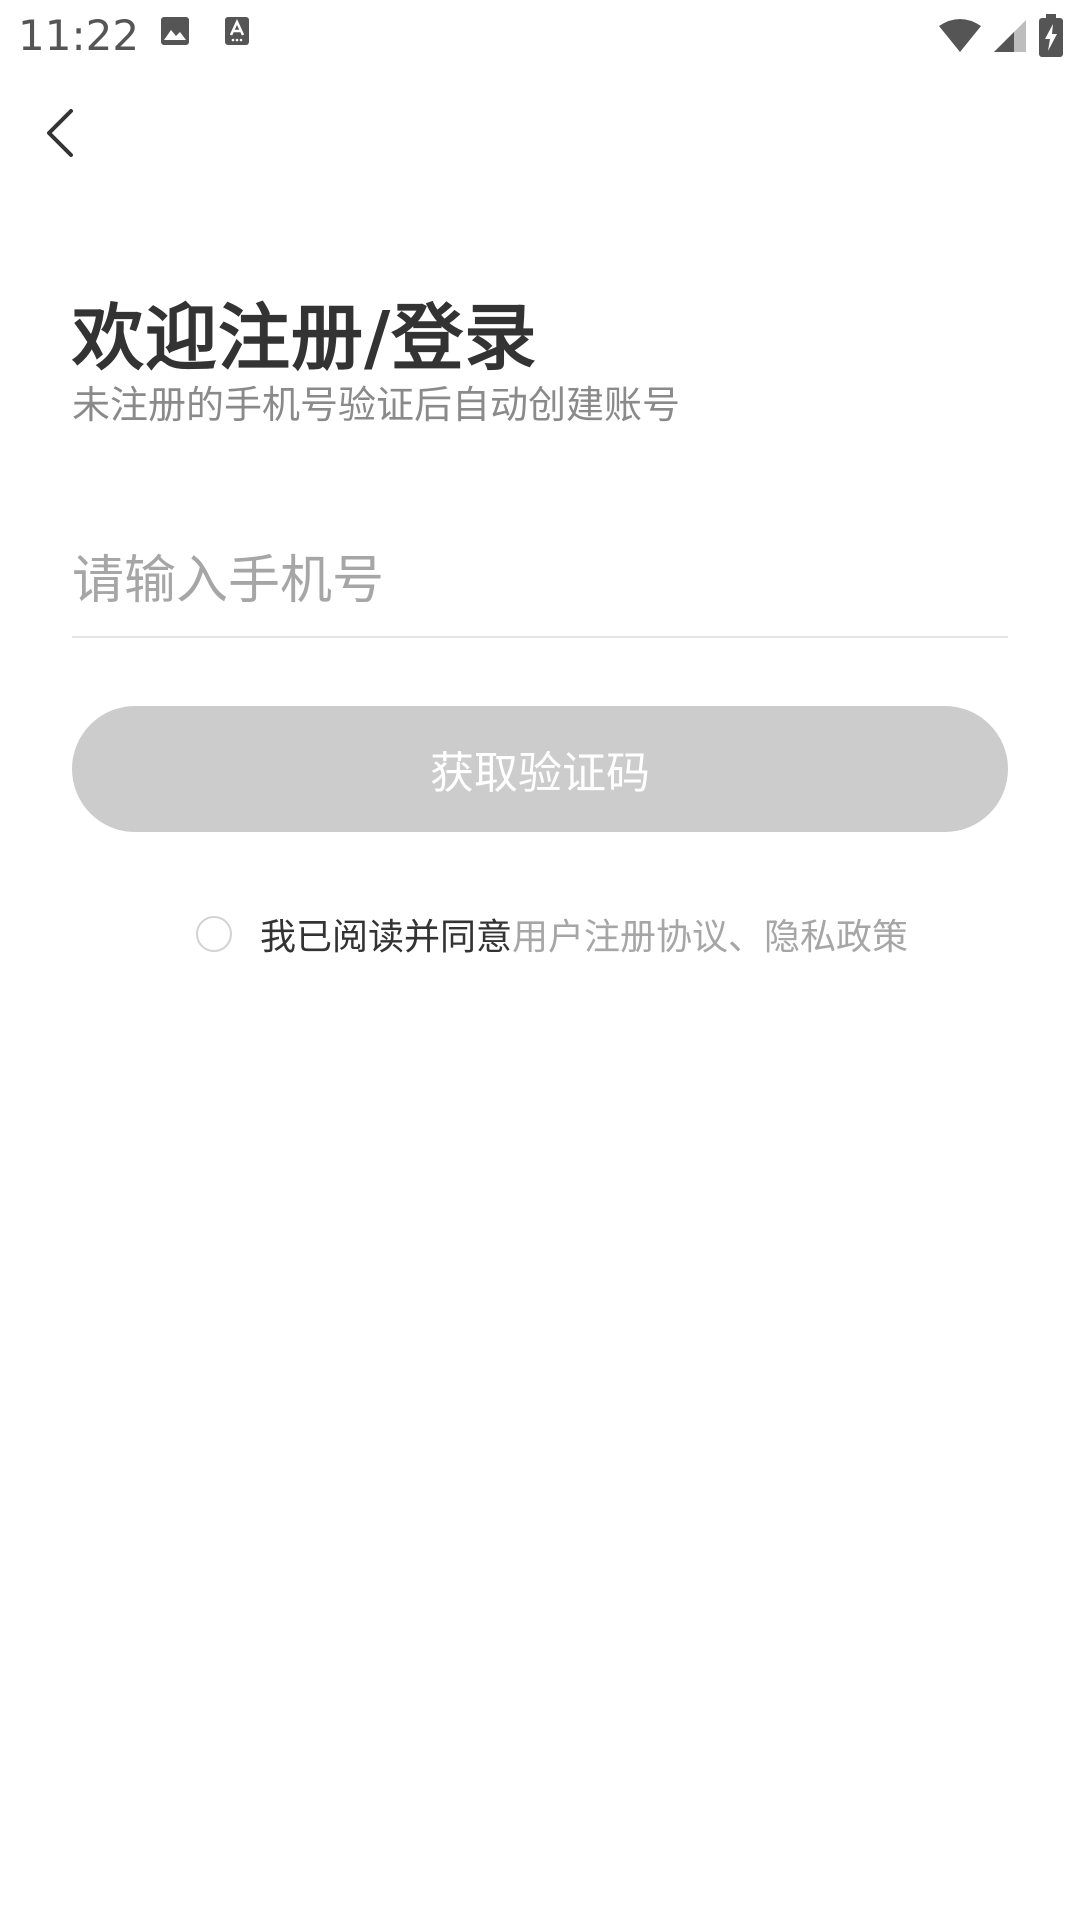  I want to click on image-icon, so click(175, 33).